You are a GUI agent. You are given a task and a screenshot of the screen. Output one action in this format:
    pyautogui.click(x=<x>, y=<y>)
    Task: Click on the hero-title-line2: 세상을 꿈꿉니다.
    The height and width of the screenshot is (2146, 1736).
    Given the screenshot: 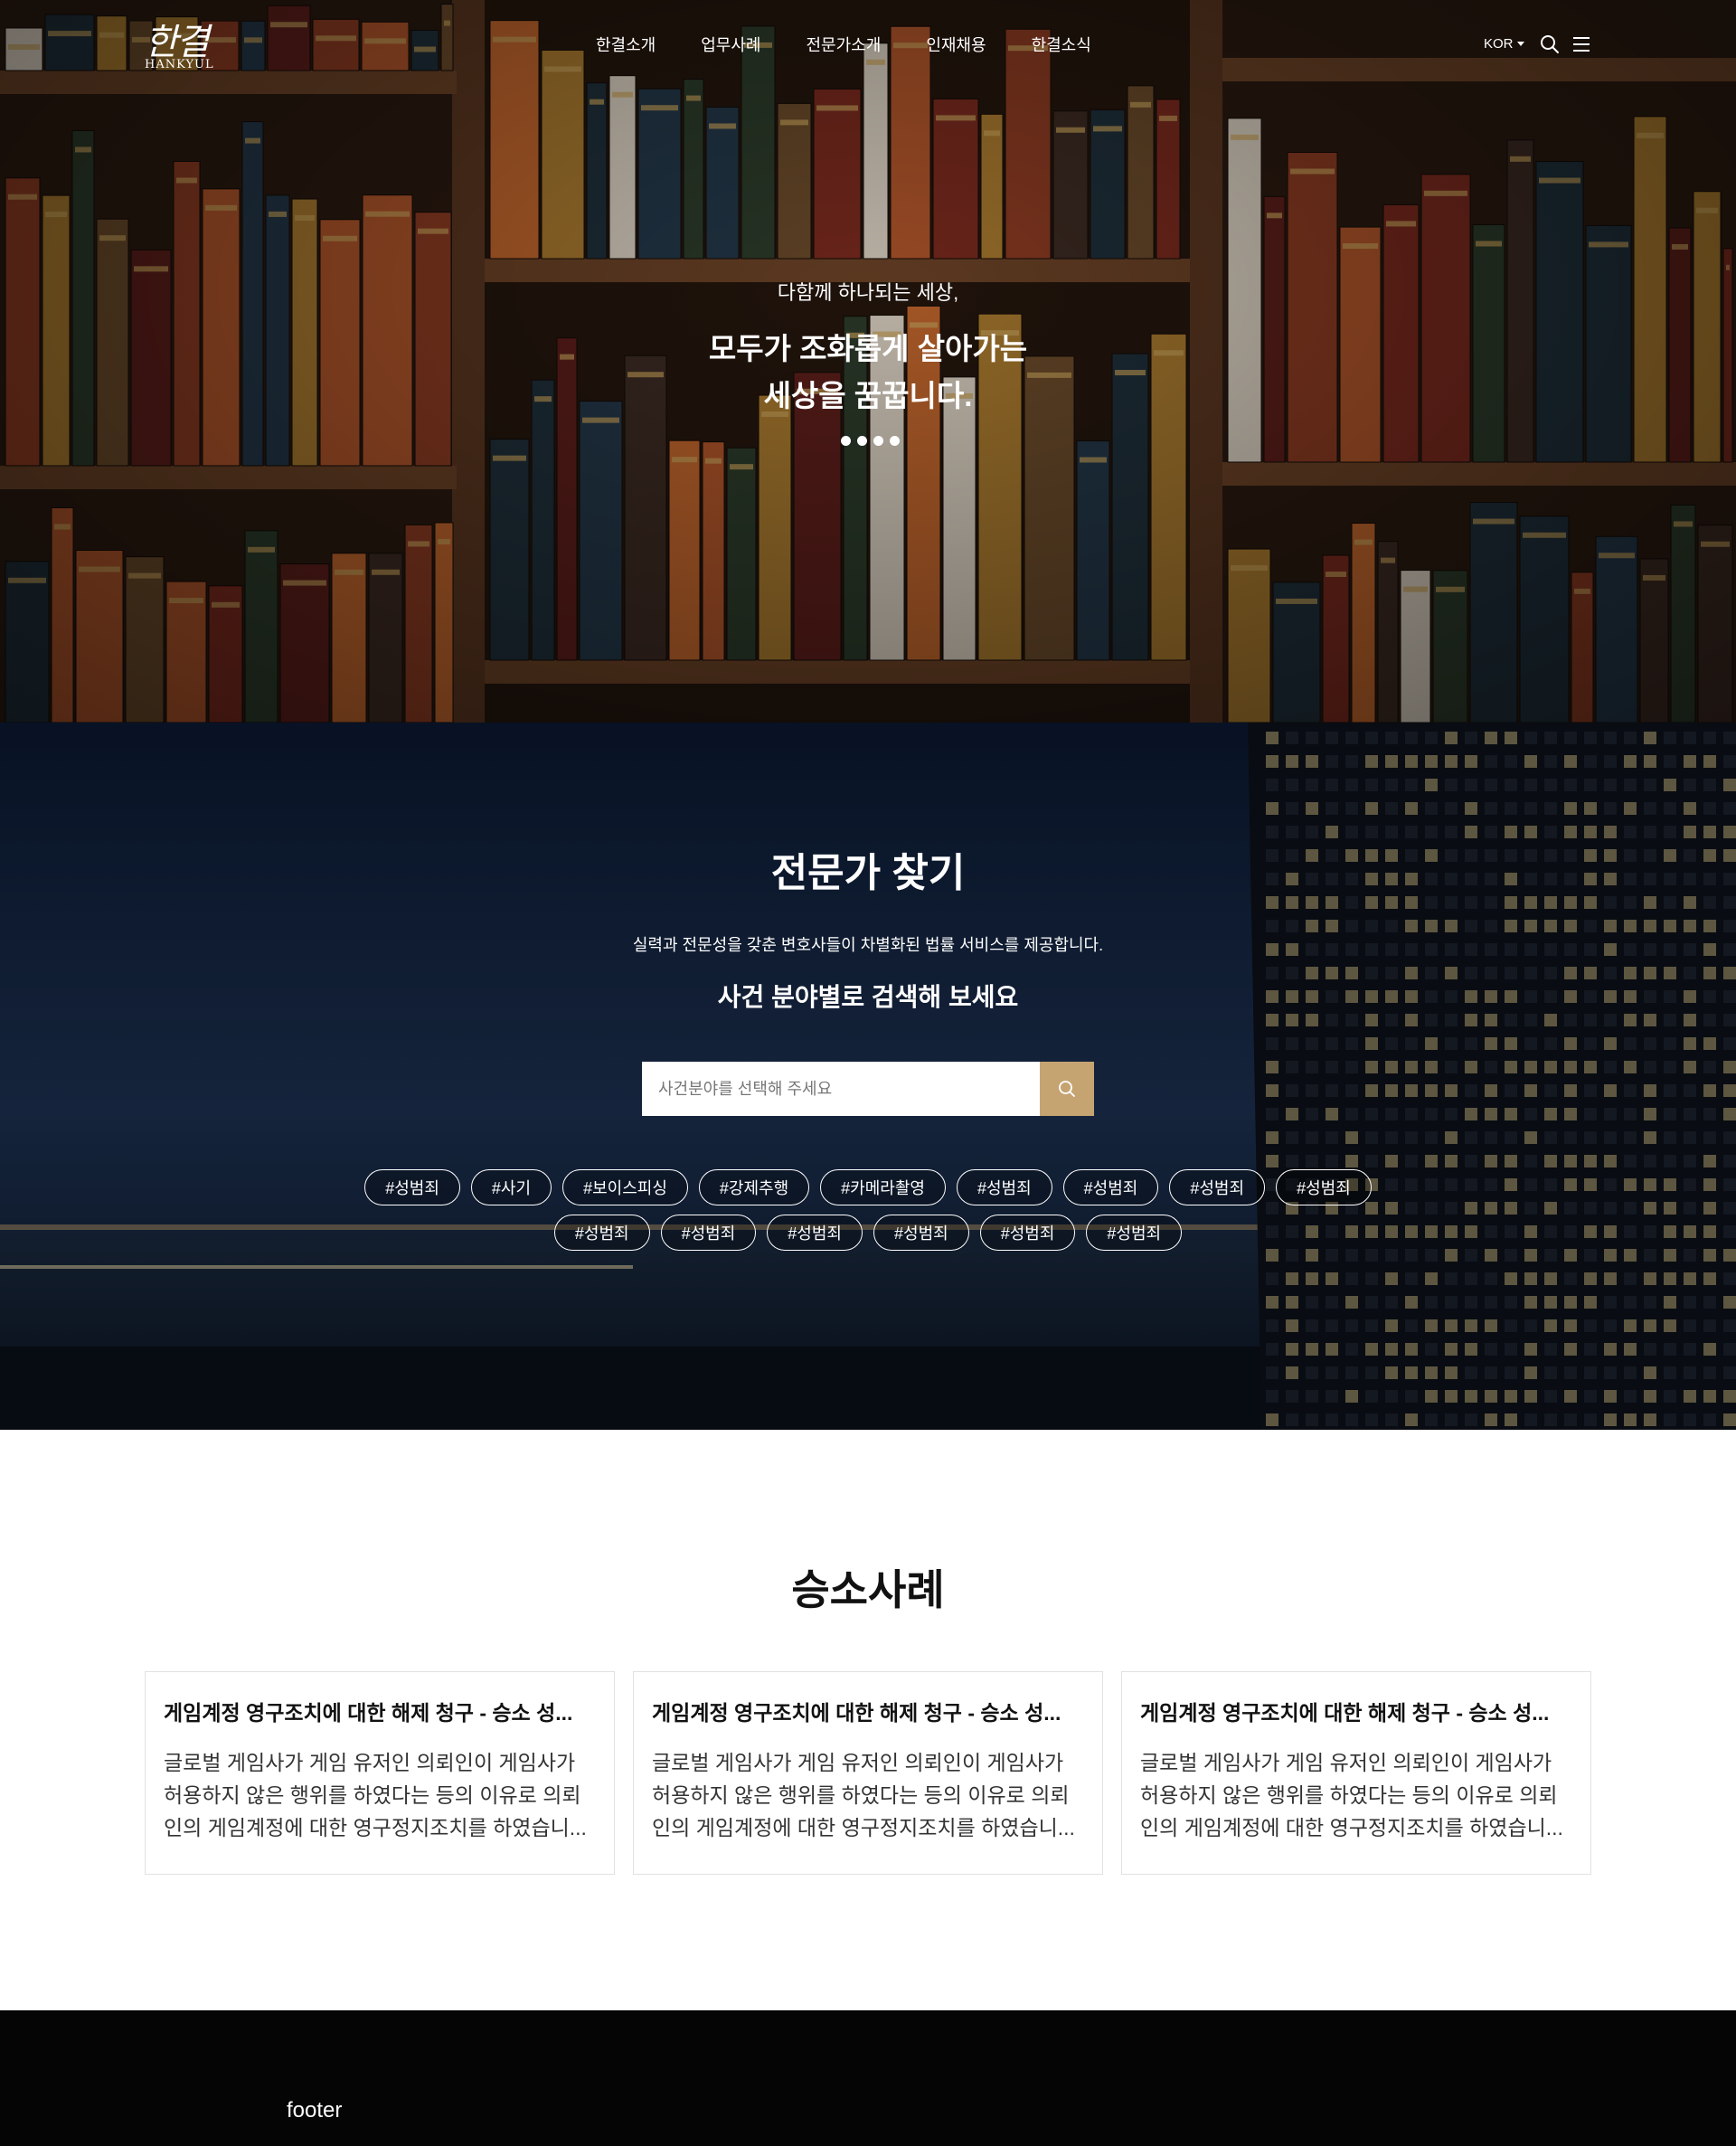 What is the action you would take?
    pyautogui.click(x=868, y=395)
    